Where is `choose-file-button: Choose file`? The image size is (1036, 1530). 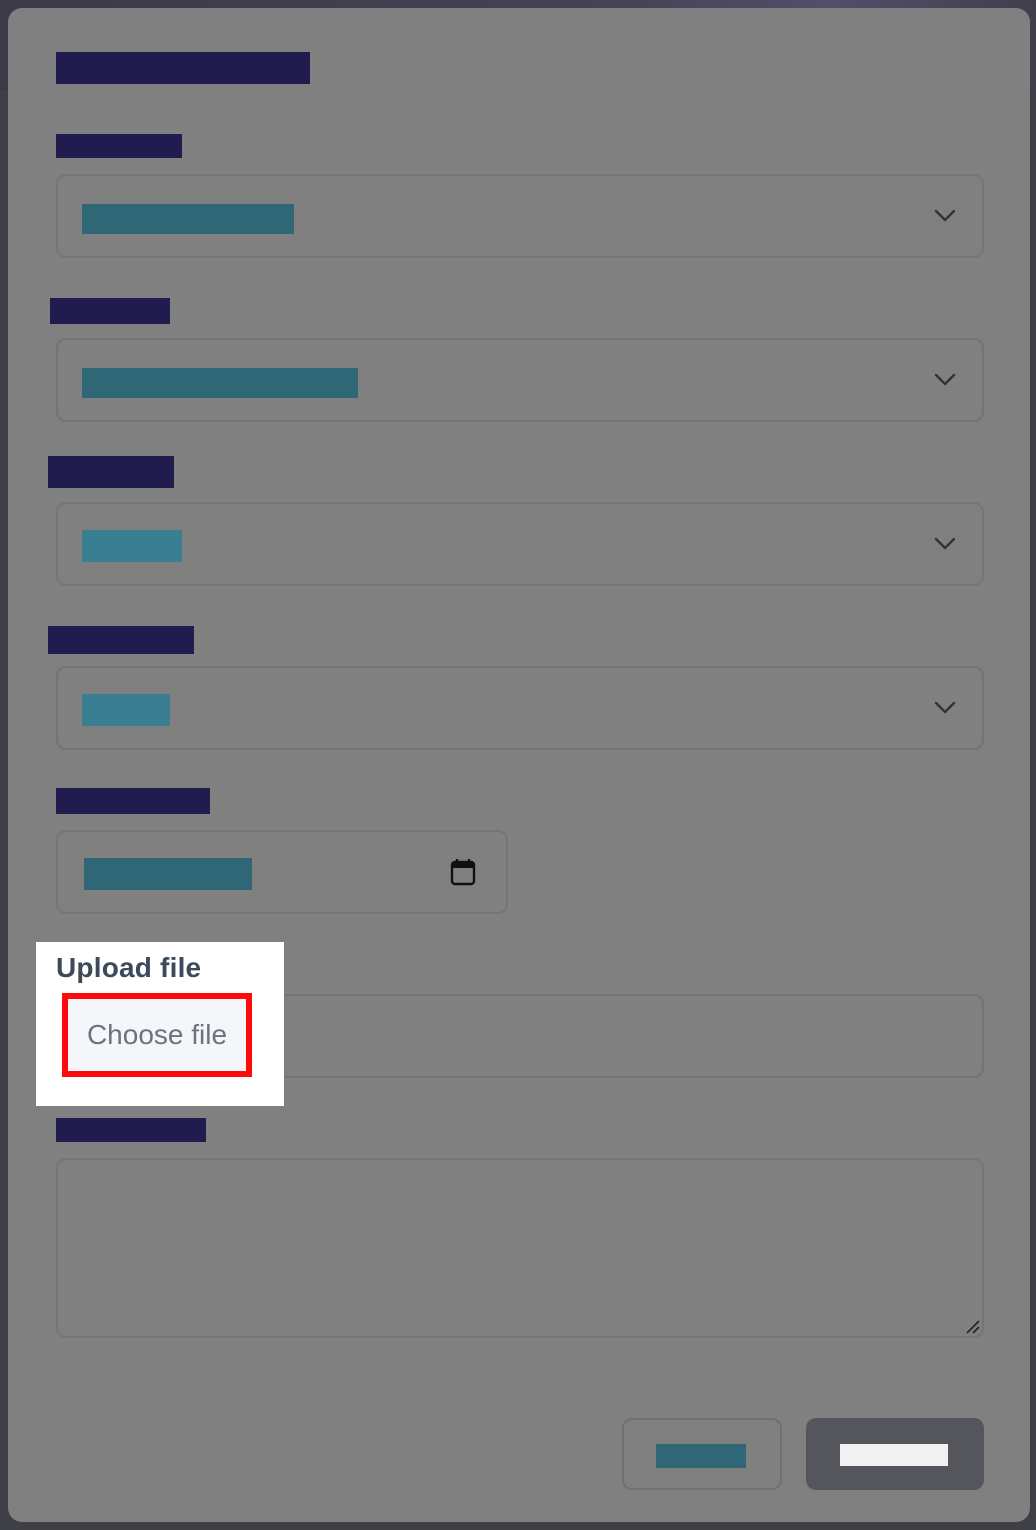 choose-file-button: Choose file is located at coordinates (157, 1035).